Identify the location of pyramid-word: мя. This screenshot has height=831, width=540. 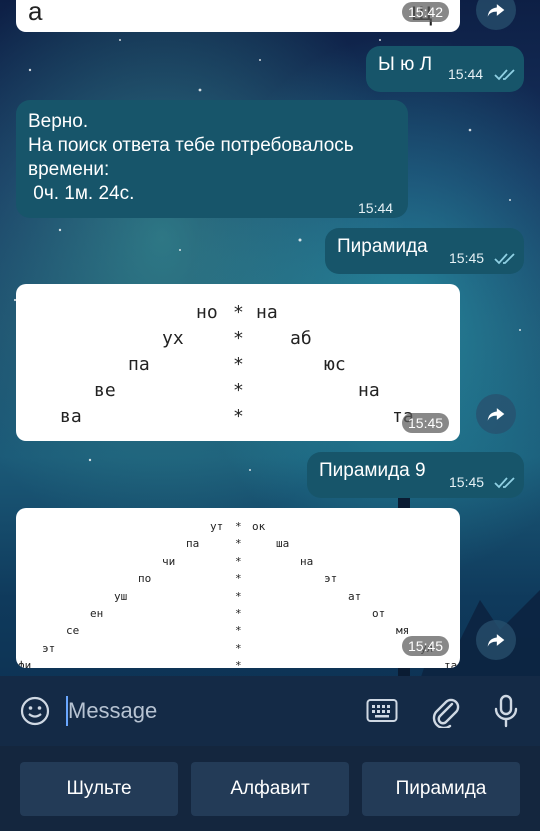
(403, 631).